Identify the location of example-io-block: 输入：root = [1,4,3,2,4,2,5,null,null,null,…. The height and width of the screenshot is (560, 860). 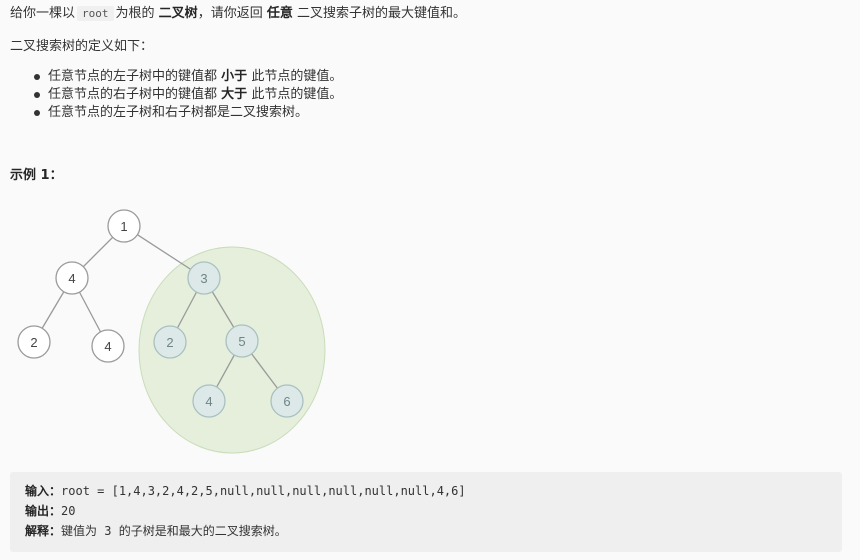
(426, 512).